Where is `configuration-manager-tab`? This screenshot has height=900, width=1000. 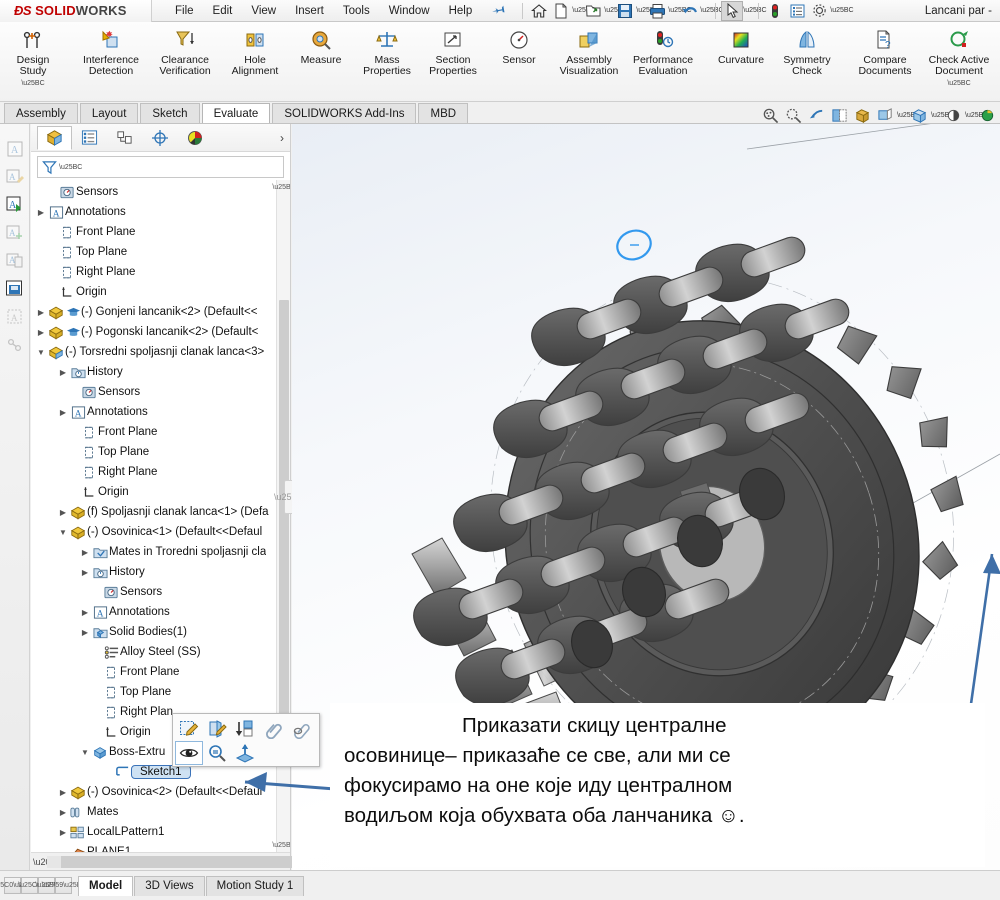 configuration-manager-tab is located at coordinates (124, 138).